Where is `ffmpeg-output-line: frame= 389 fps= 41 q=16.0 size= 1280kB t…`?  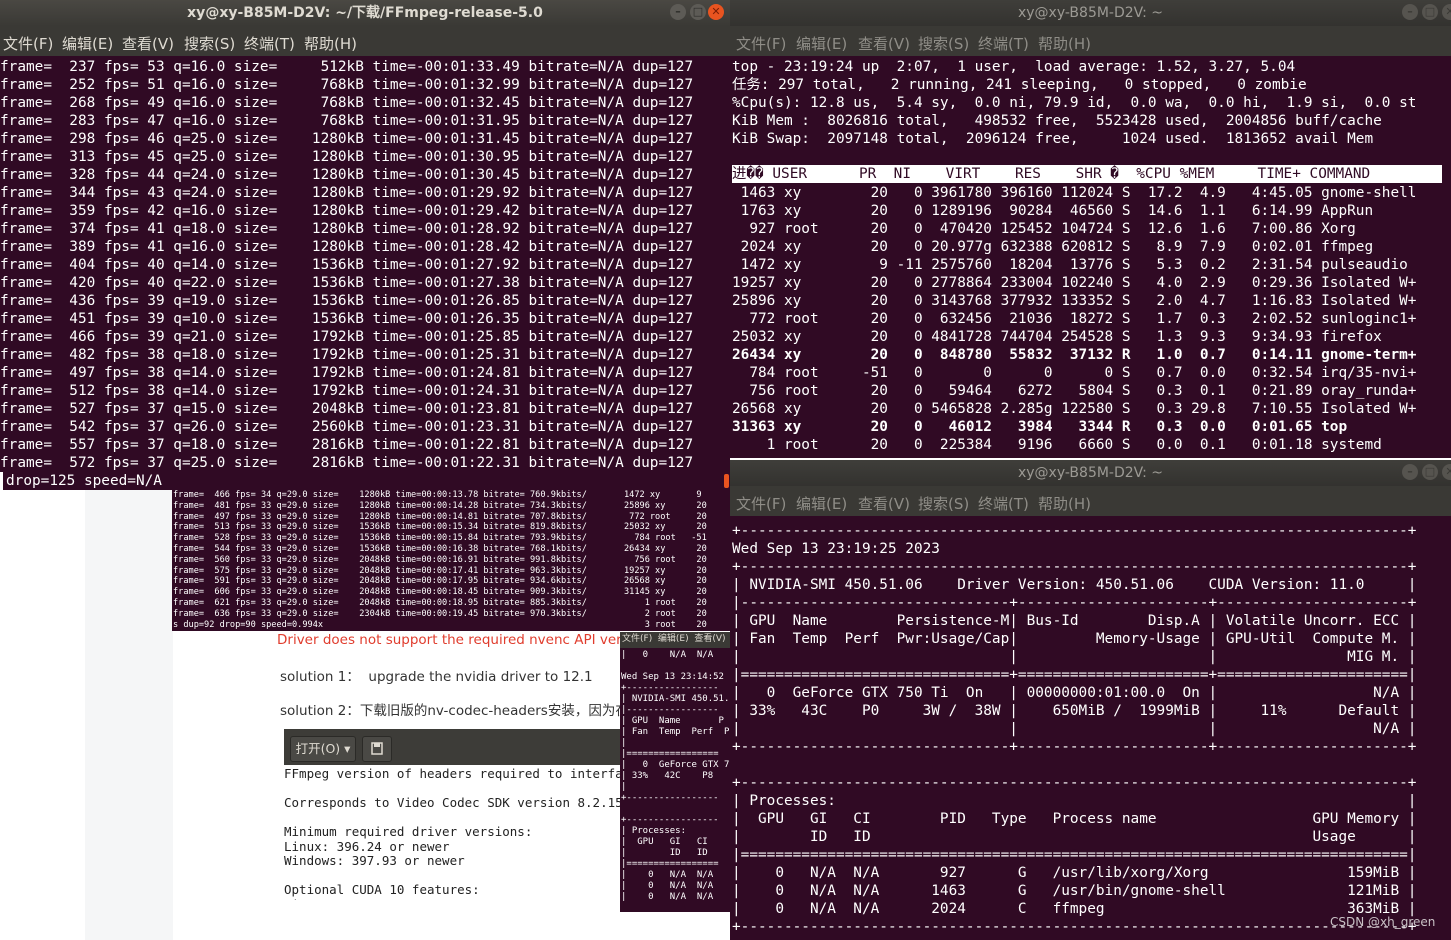
ffmpeg-output-line: frame= 389 fps= 41 q=16.0 size= 1280kB t… is located at coordinates (347, 247).